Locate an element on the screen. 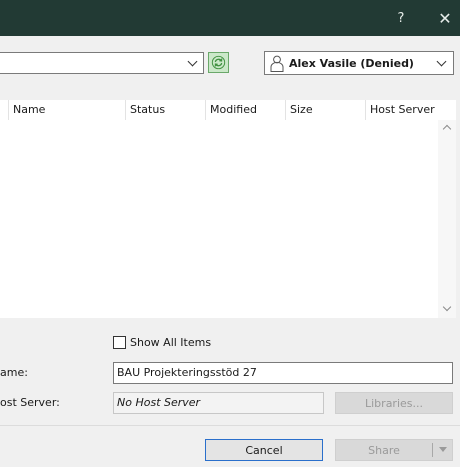 The height and width of the screenshot is (467, 460). column-header-status: Status is located at coordinates (165, 110).